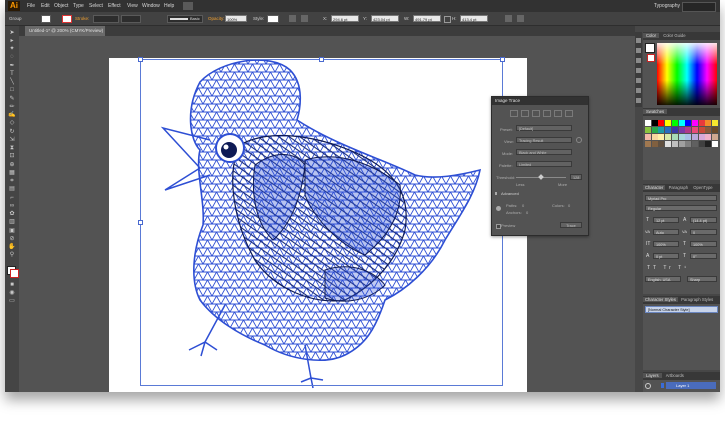 Image resolution: width=725 pixels, height=421 pixels. Describe the element at coordinates (651, 58) in the screenshot. I see `stroke-color-indicator` at that location.